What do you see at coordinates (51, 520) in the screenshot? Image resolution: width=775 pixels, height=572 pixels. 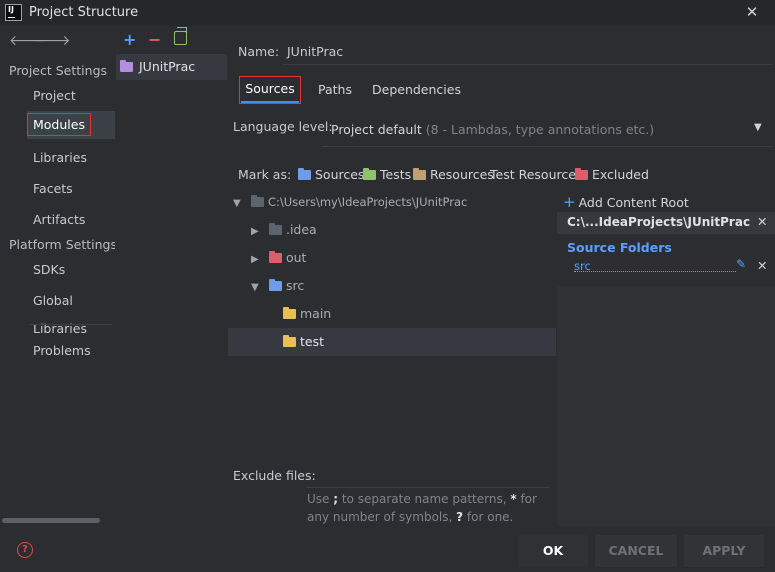 I see `sidebar-scrollbar` at bounding box center [51, 520].